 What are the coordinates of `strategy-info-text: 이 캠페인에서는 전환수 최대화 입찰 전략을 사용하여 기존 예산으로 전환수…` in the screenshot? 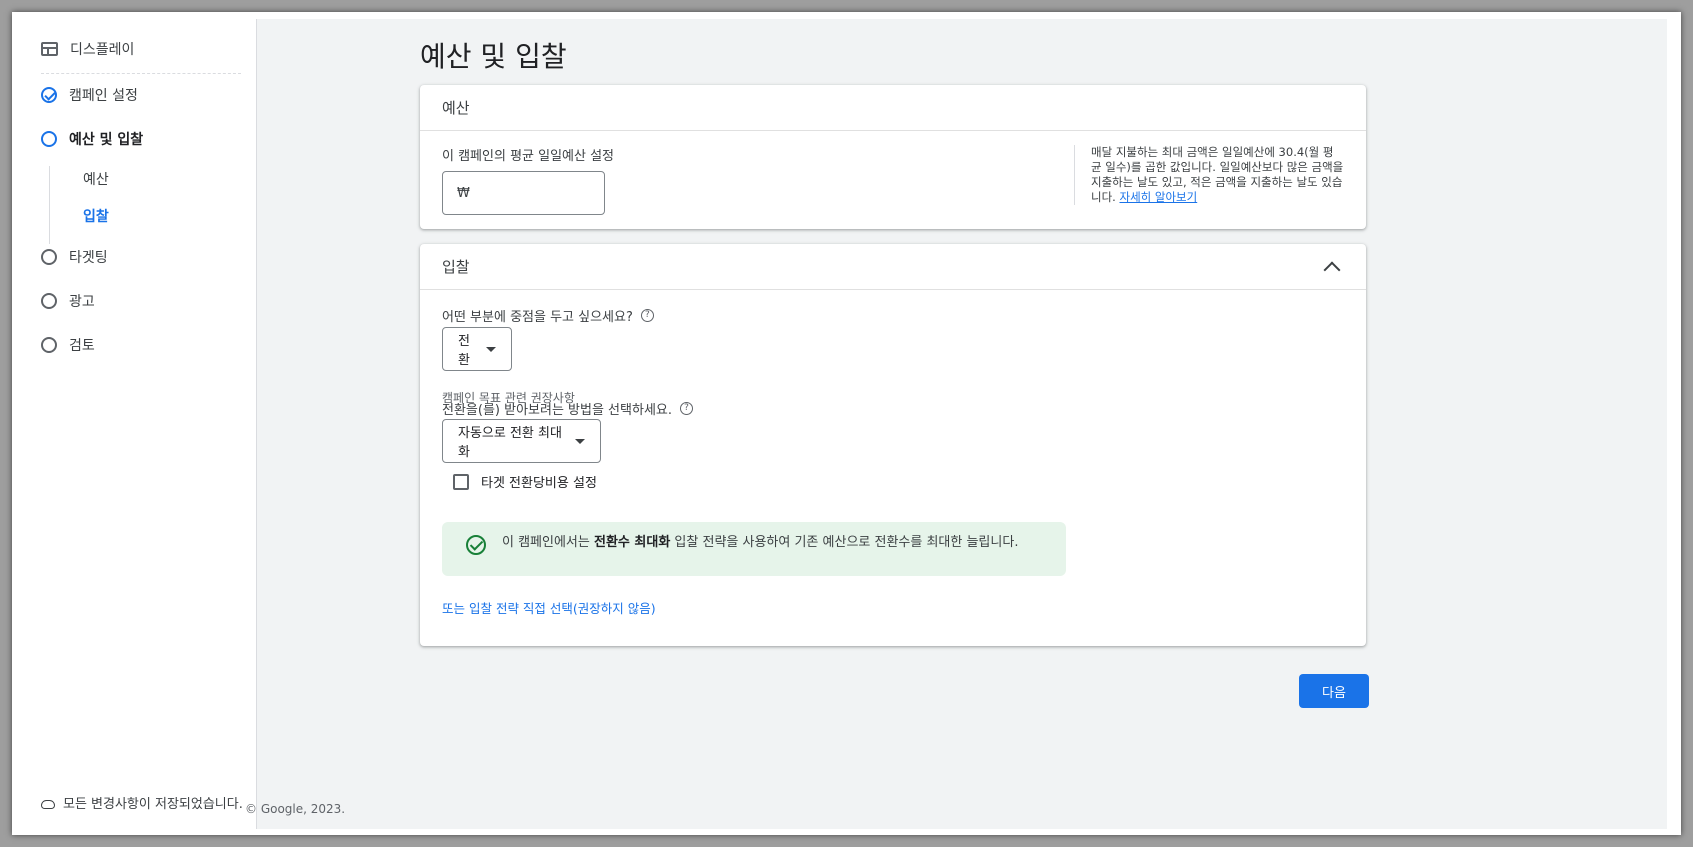 It's located at (760, 542).